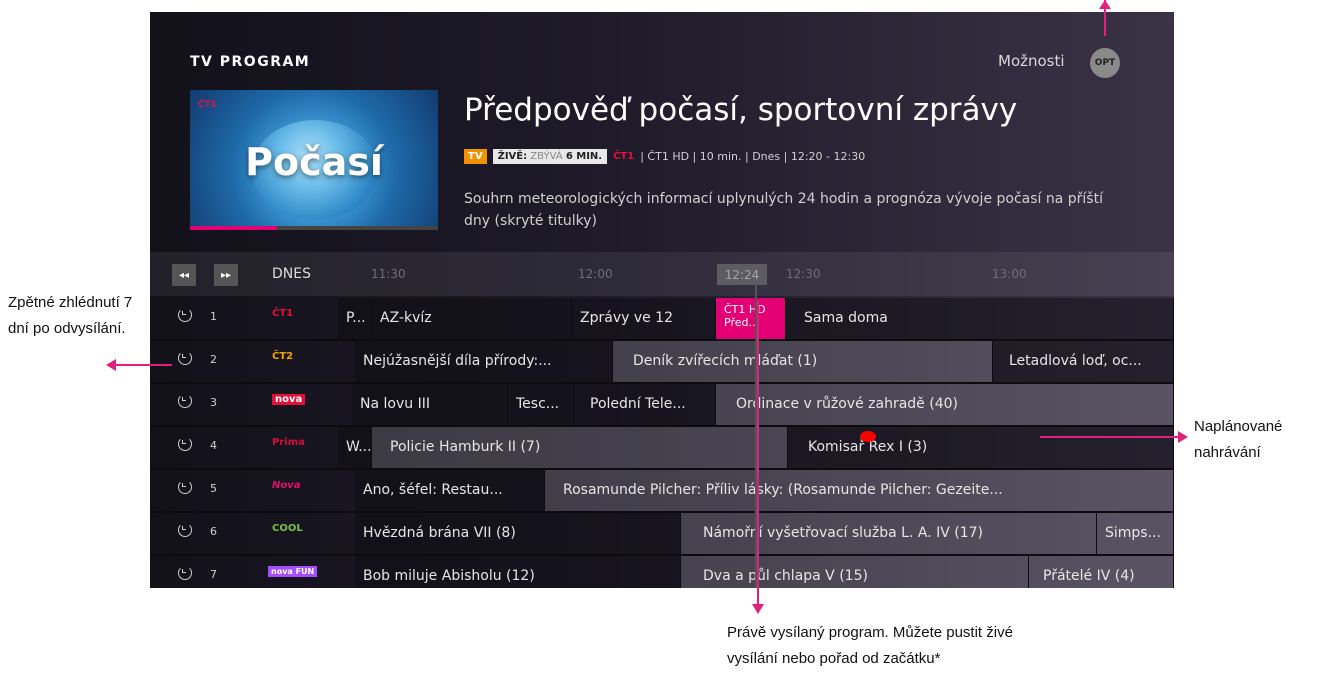  Describe the element at coordinates (70, 315) in the screenshot. I see `catchup-callout: Zpětné zhlédnutí 7 dní po odvysílání.` at that location.